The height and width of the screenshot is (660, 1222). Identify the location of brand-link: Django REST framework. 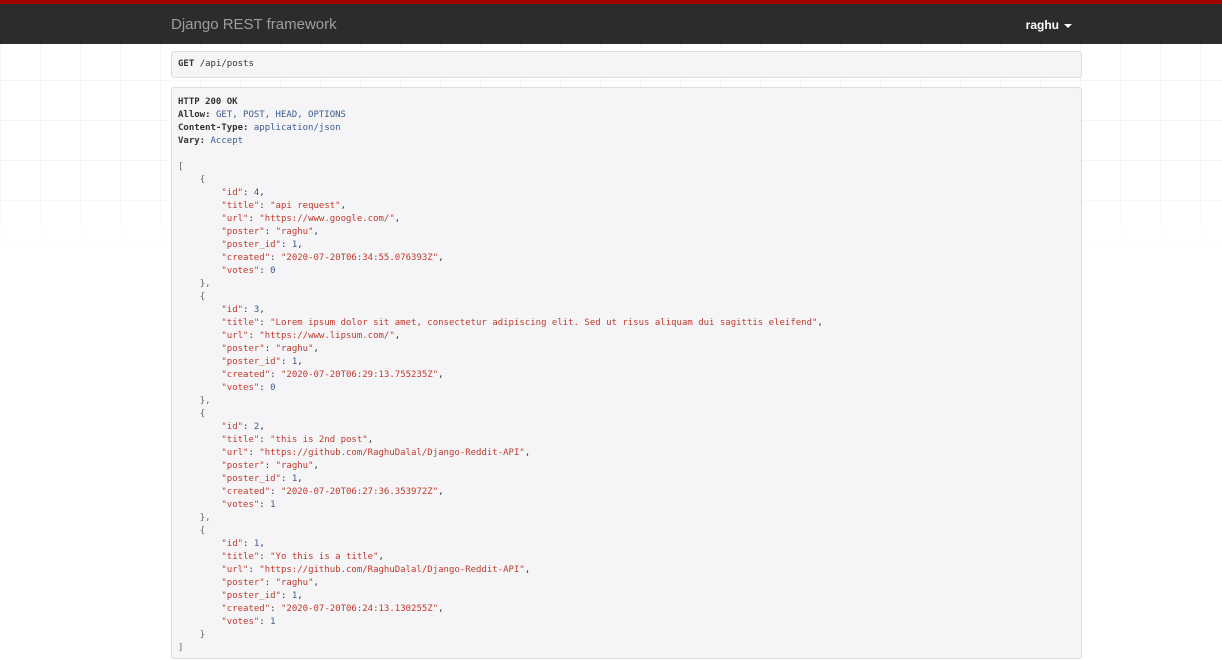
(254, 24).